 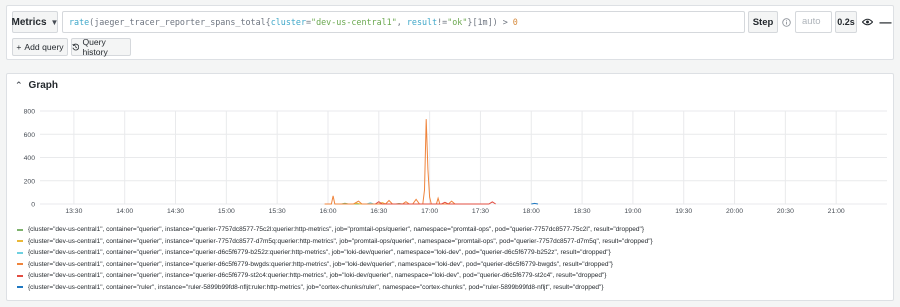 I want to click on info-icon, so click(x=786, y=22).